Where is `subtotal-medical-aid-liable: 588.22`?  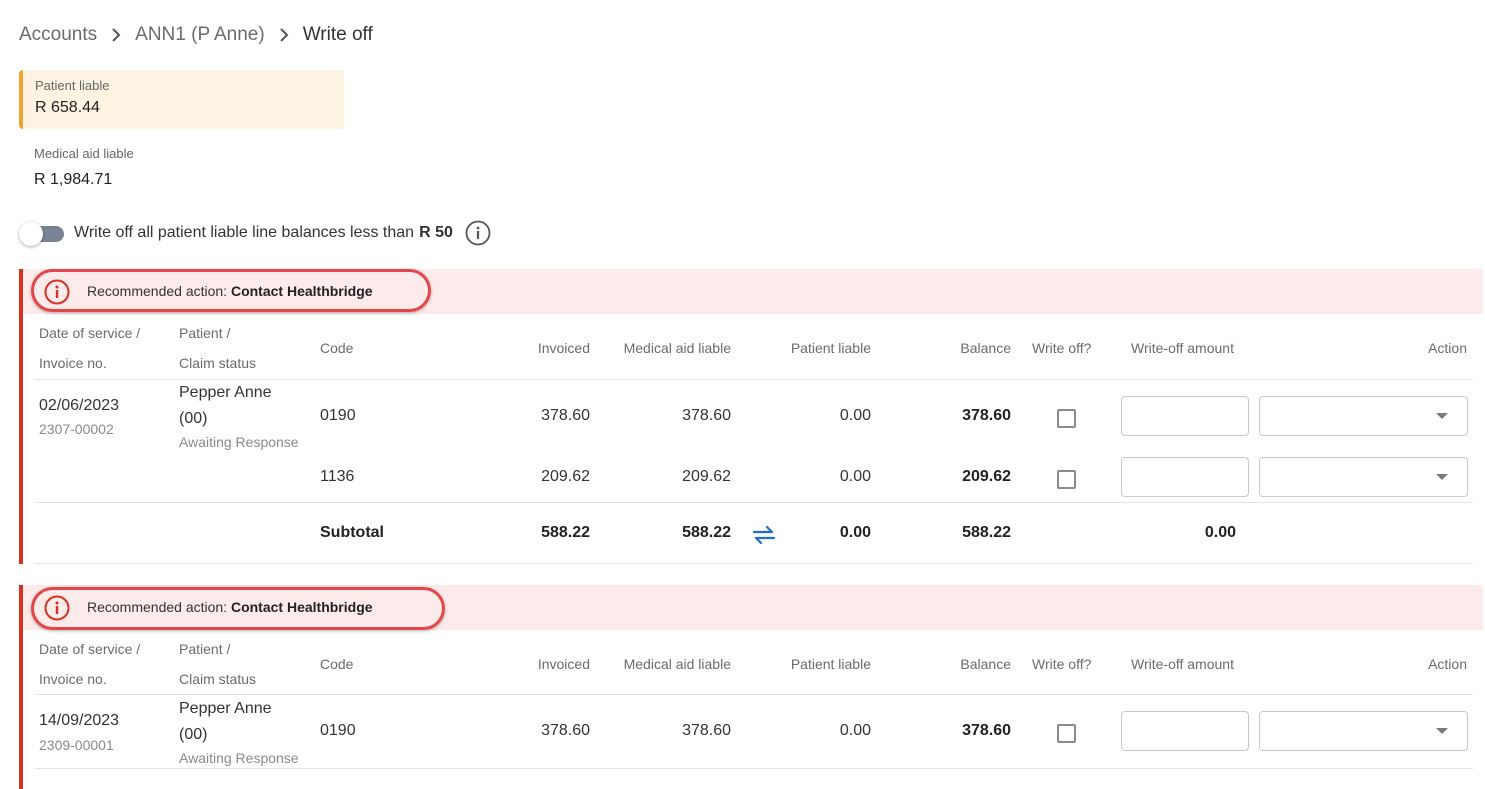 subtotal-medical-aid-liable: 588.22 is located at coordinates (706, 532).